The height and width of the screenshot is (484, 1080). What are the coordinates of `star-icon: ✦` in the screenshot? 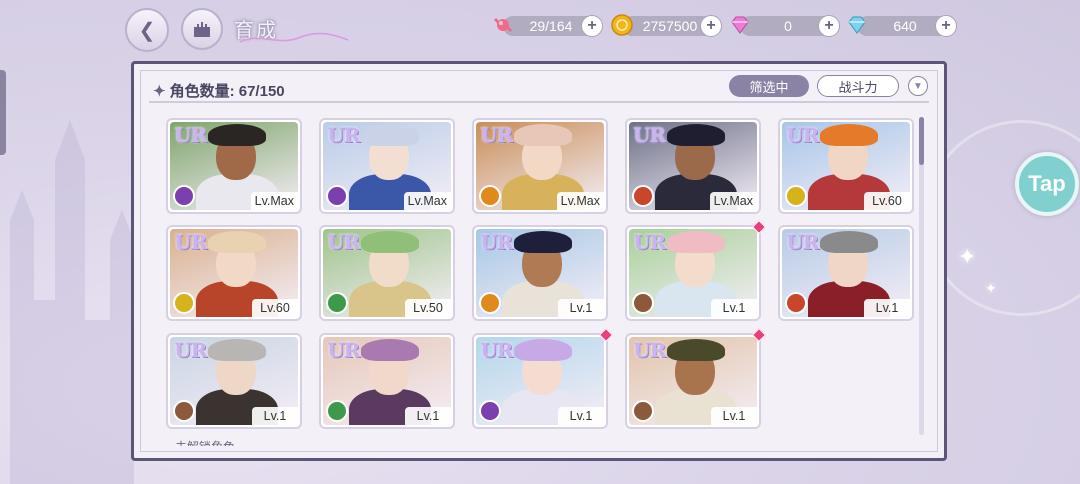 It's located at (159, 91).